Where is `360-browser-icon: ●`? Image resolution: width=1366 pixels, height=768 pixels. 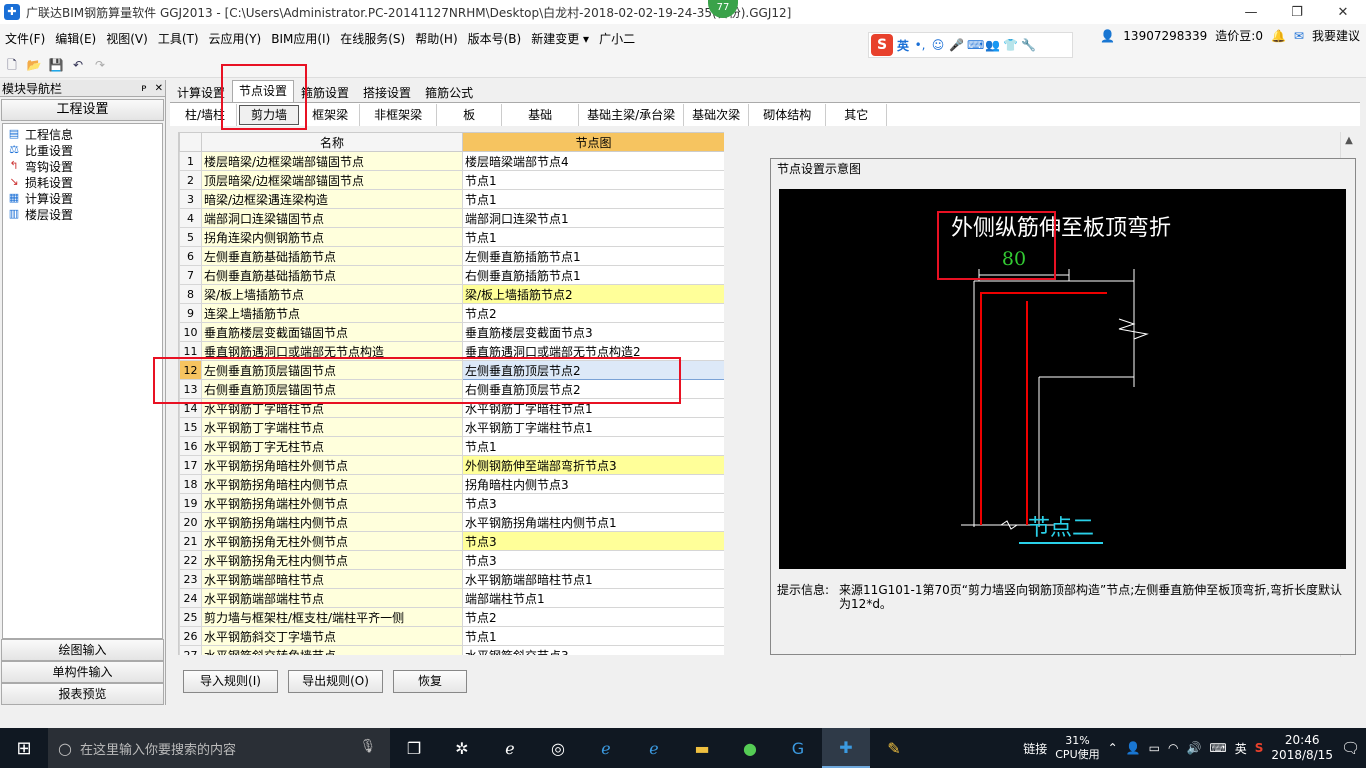
360-browser-icon: ● is located at coordinates (750, 748).